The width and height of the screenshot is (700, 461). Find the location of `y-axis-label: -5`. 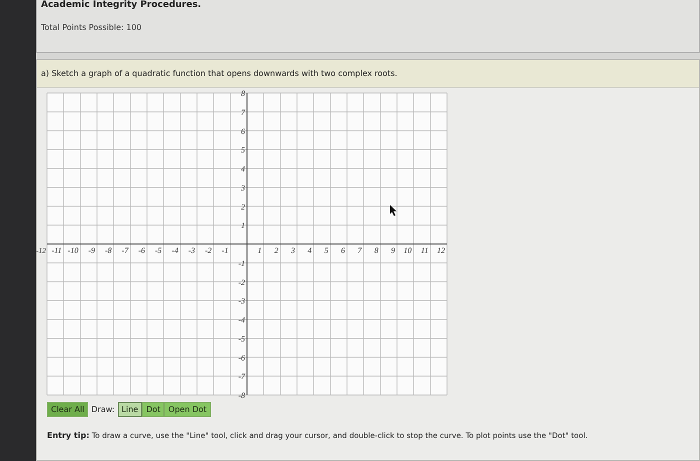

y-axis-label: -5 is located at coordinates (241, 339).